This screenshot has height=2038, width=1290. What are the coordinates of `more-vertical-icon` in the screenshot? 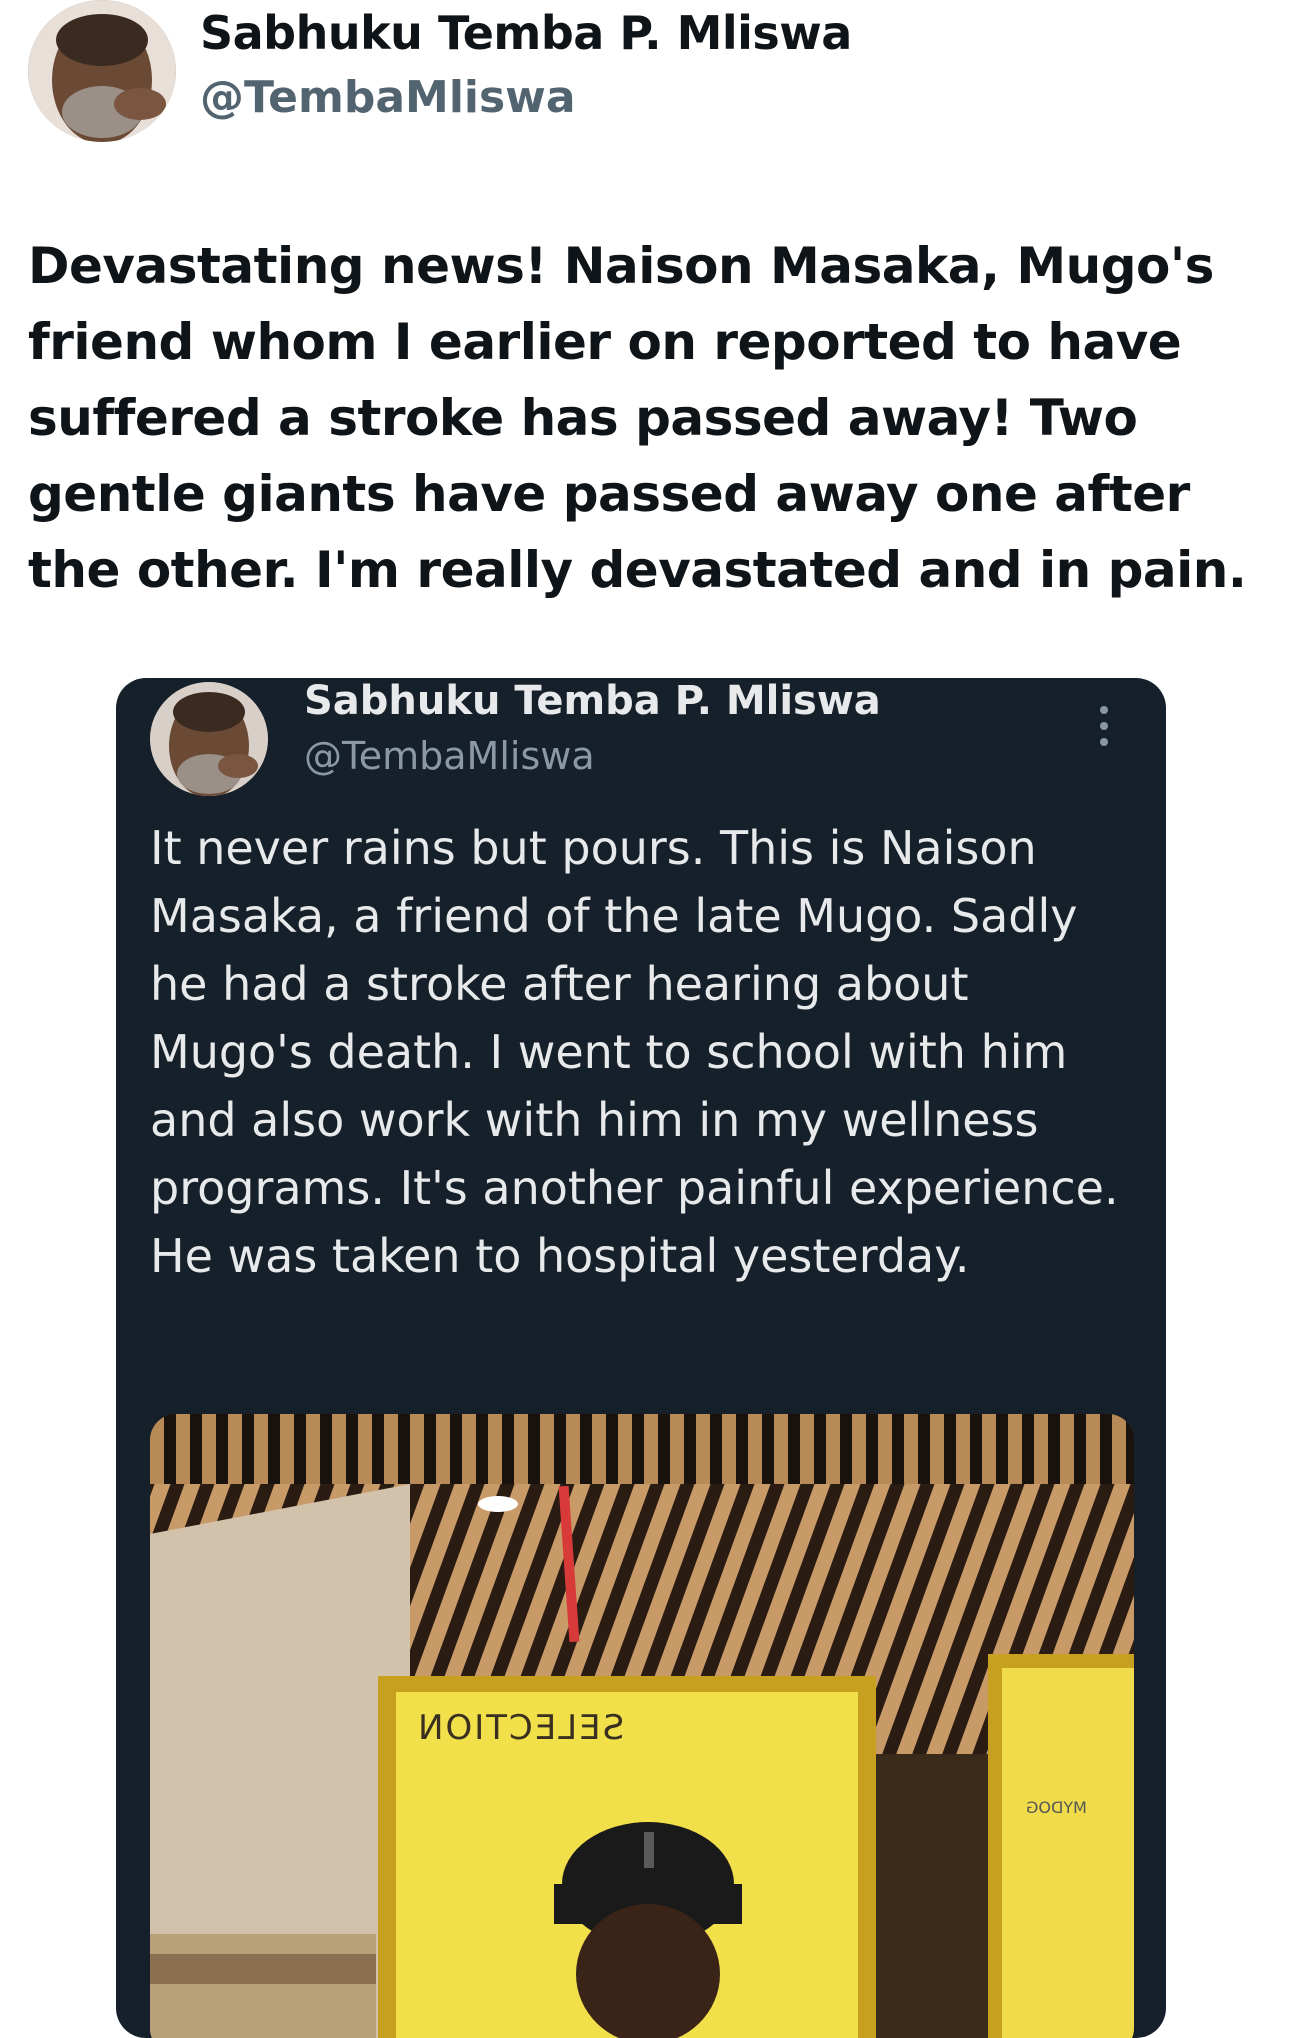 It's located at (1104, 726).